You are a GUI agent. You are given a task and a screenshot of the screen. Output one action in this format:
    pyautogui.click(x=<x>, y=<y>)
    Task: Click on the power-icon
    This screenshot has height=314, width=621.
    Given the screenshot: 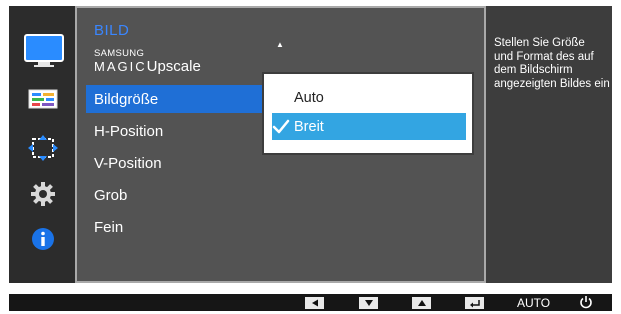 What is the action you would take?
    pyautogui.click(x=586, y=304)
    